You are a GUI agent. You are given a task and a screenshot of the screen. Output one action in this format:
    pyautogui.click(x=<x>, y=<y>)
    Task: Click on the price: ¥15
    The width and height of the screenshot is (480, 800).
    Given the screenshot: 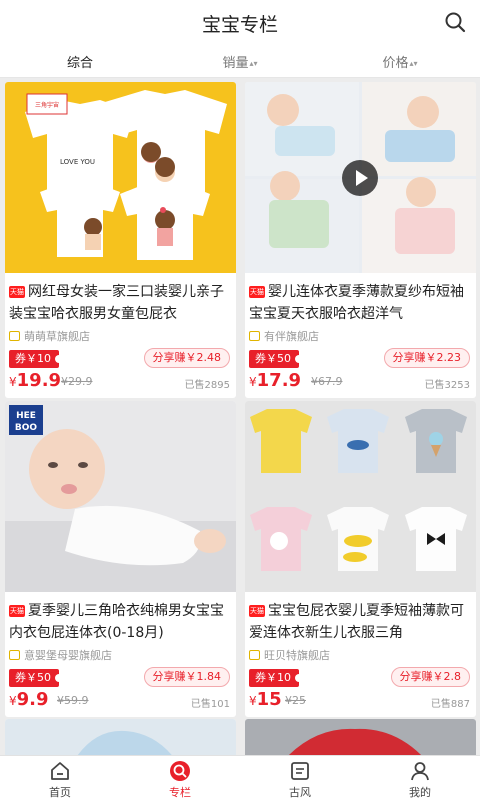 What is the action you would take?
    pyautogui.click(x=265, y=699)
    